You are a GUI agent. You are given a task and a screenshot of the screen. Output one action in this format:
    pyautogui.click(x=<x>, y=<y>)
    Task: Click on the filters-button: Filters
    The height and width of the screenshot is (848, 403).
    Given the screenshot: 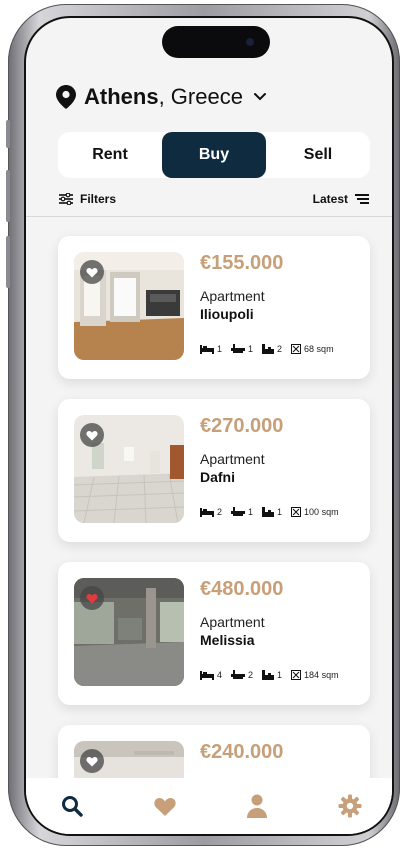 What is the action you would take?
    pyautogui.click(x=87, y=199)
    